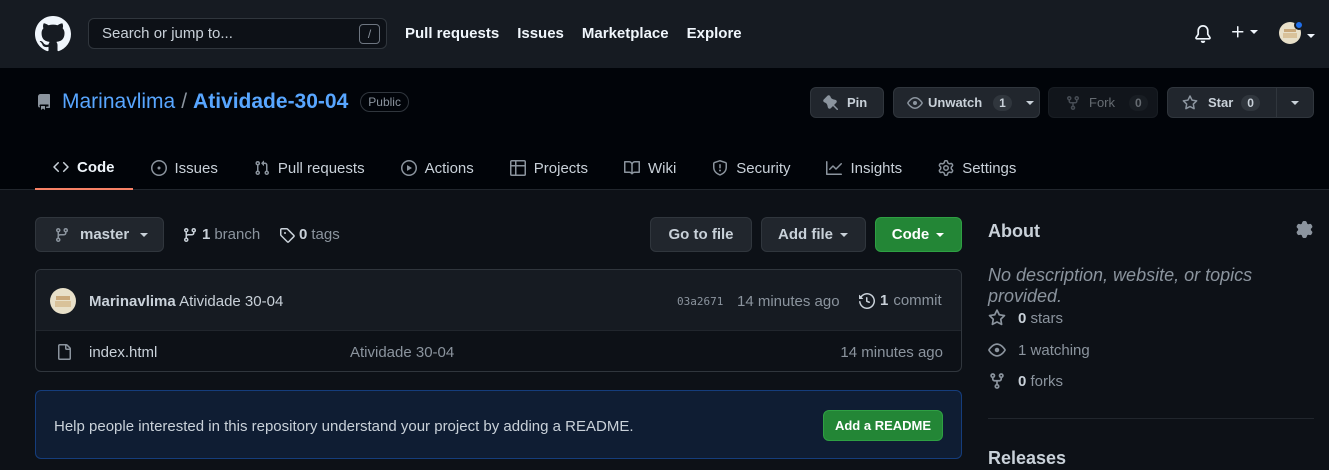 The width and height of the screenshot is (1329, 470). I want to click on tab-actions-label: Actions, so click(449, 168).